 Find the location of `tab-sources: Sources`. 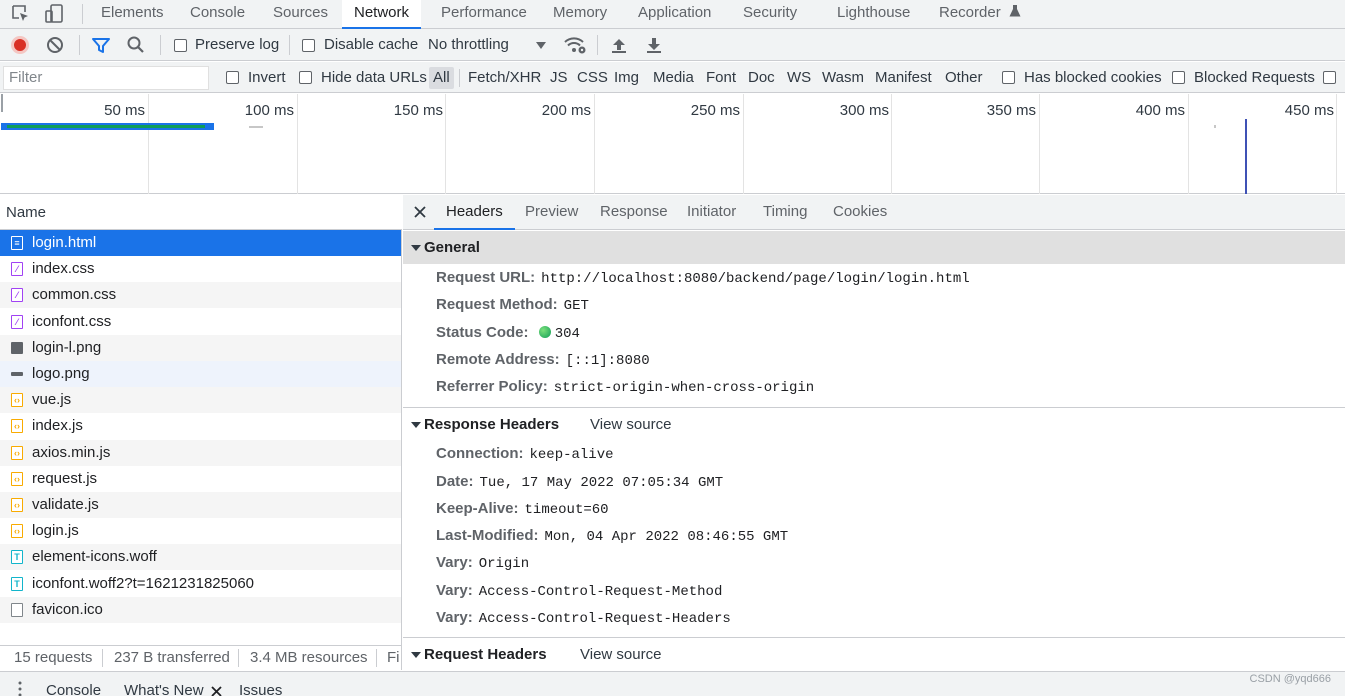

tab-sources: Sources is located at coordinates (300, 14).